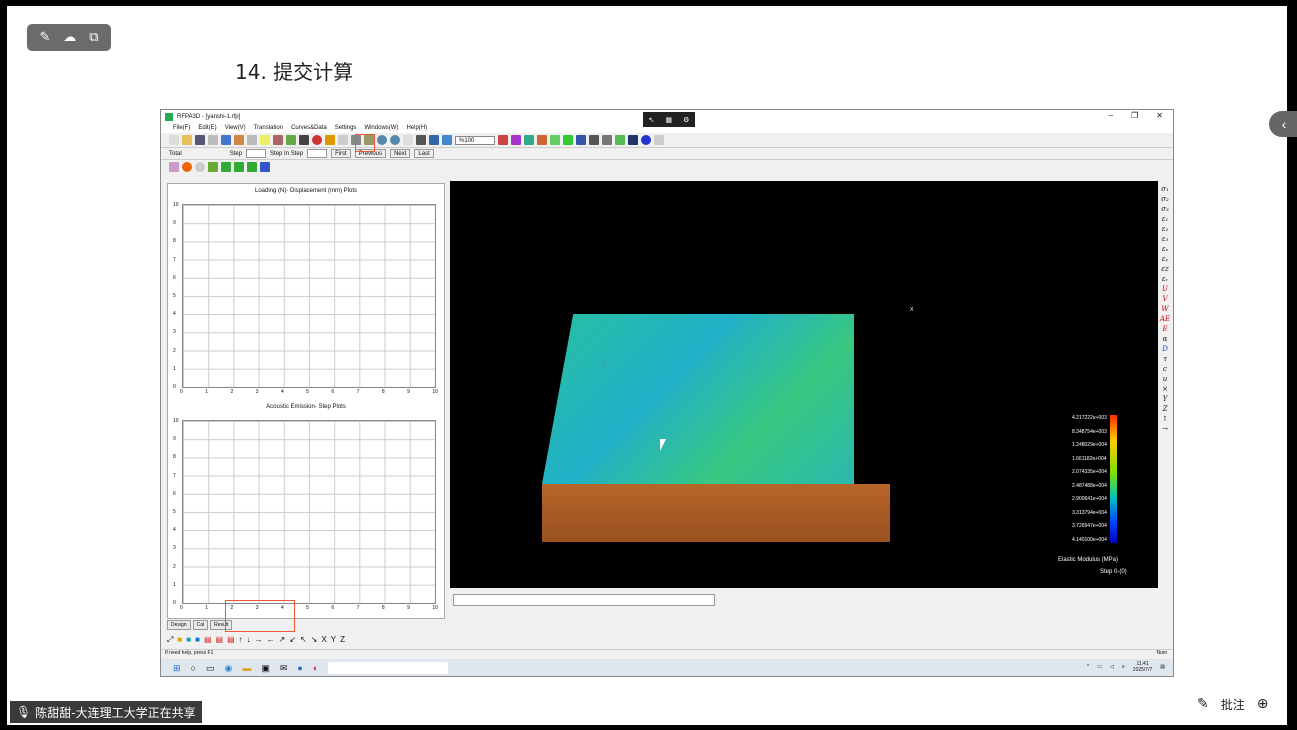  Describe the element at coordinates (1165, 249) in the screenshot. I see `epsilon-x-icon: εₓ` at that location.